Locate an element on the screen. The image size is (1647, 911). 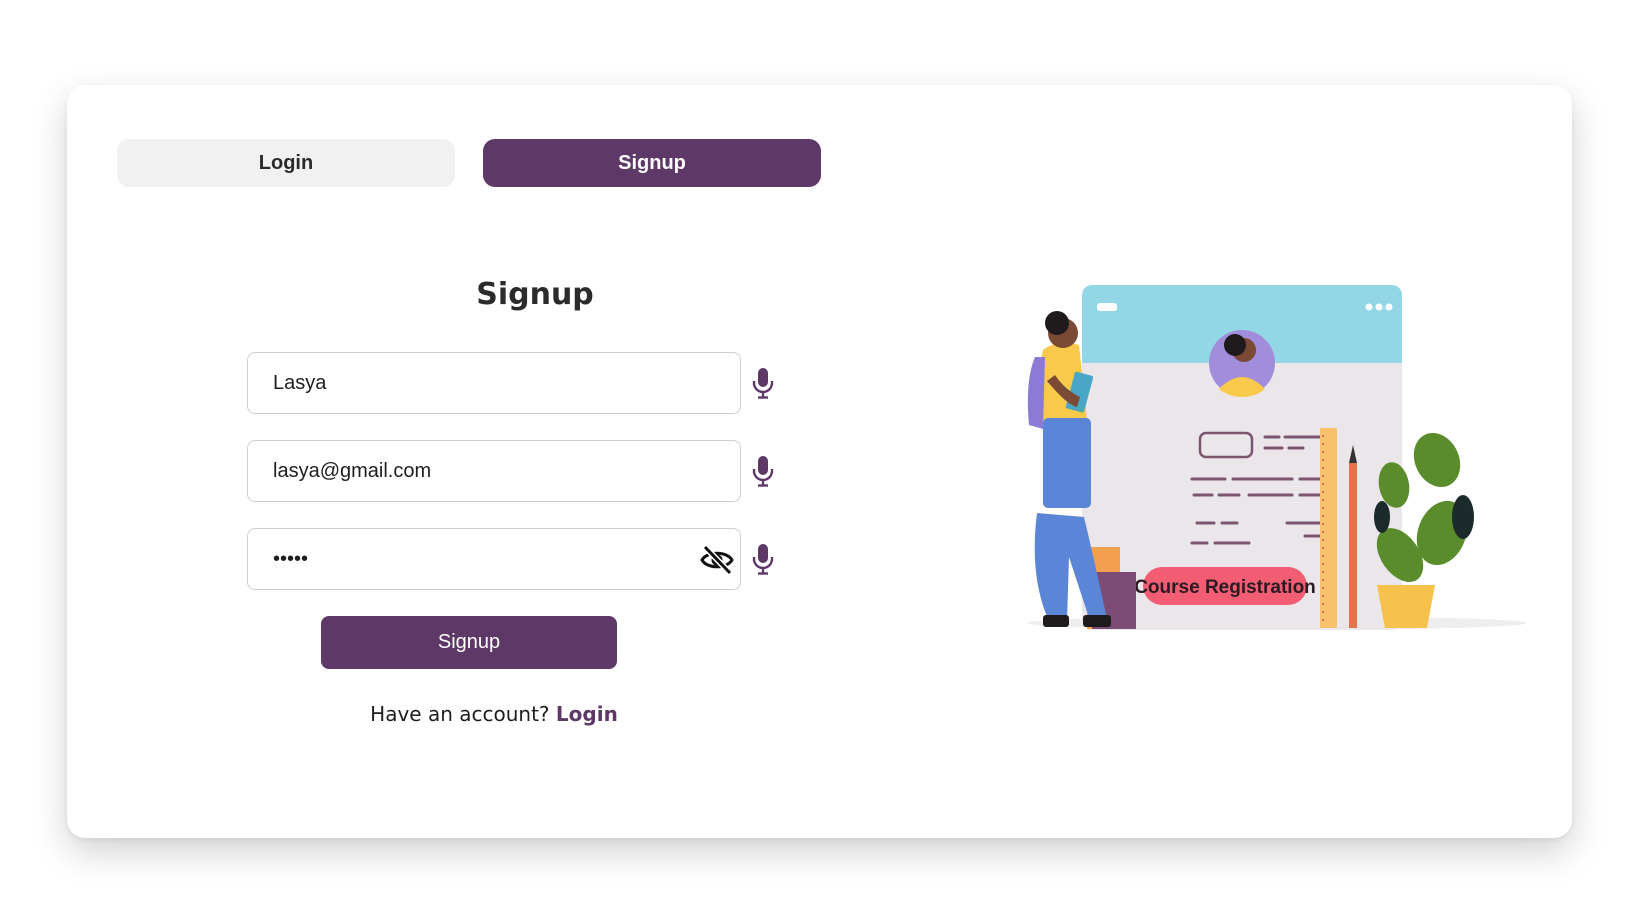
name-input is located at coordinates (494, 383).